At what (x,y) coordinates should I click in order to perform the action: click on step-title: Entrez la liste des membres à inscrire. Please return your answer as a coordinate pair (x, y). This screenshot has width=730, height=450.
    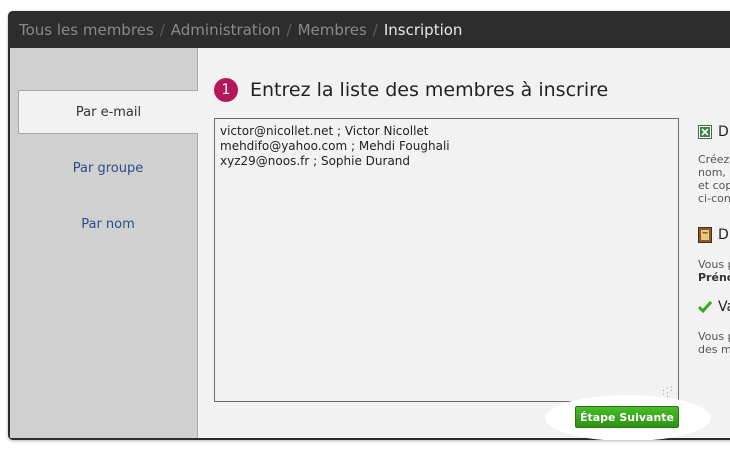
    Looking at the image, I should click on (429, 90).